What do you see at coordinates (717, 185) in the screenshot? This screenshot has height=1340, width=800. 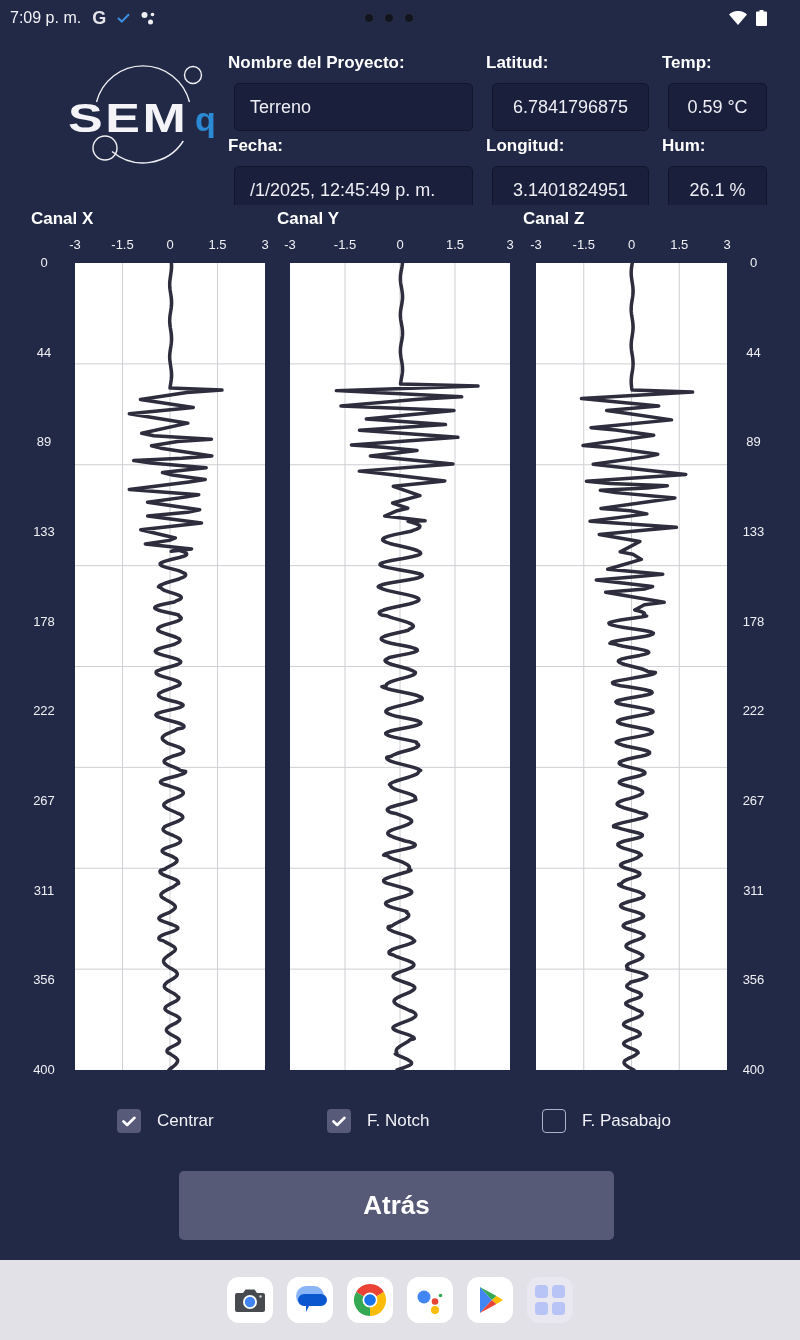 I see `text-field: 26.1 %` at bounding box center [717, 185].